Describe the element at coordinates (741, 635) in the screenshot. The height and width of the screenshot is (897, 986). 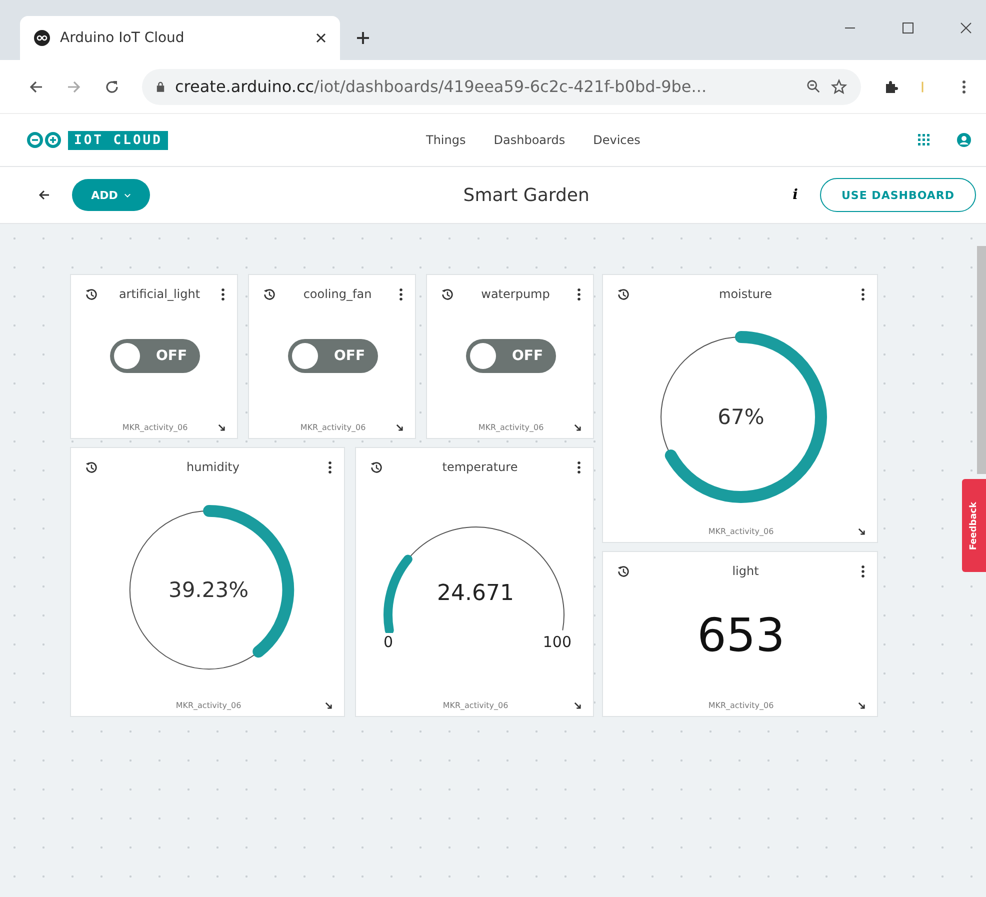
I see `value-readout: 653` at that location.